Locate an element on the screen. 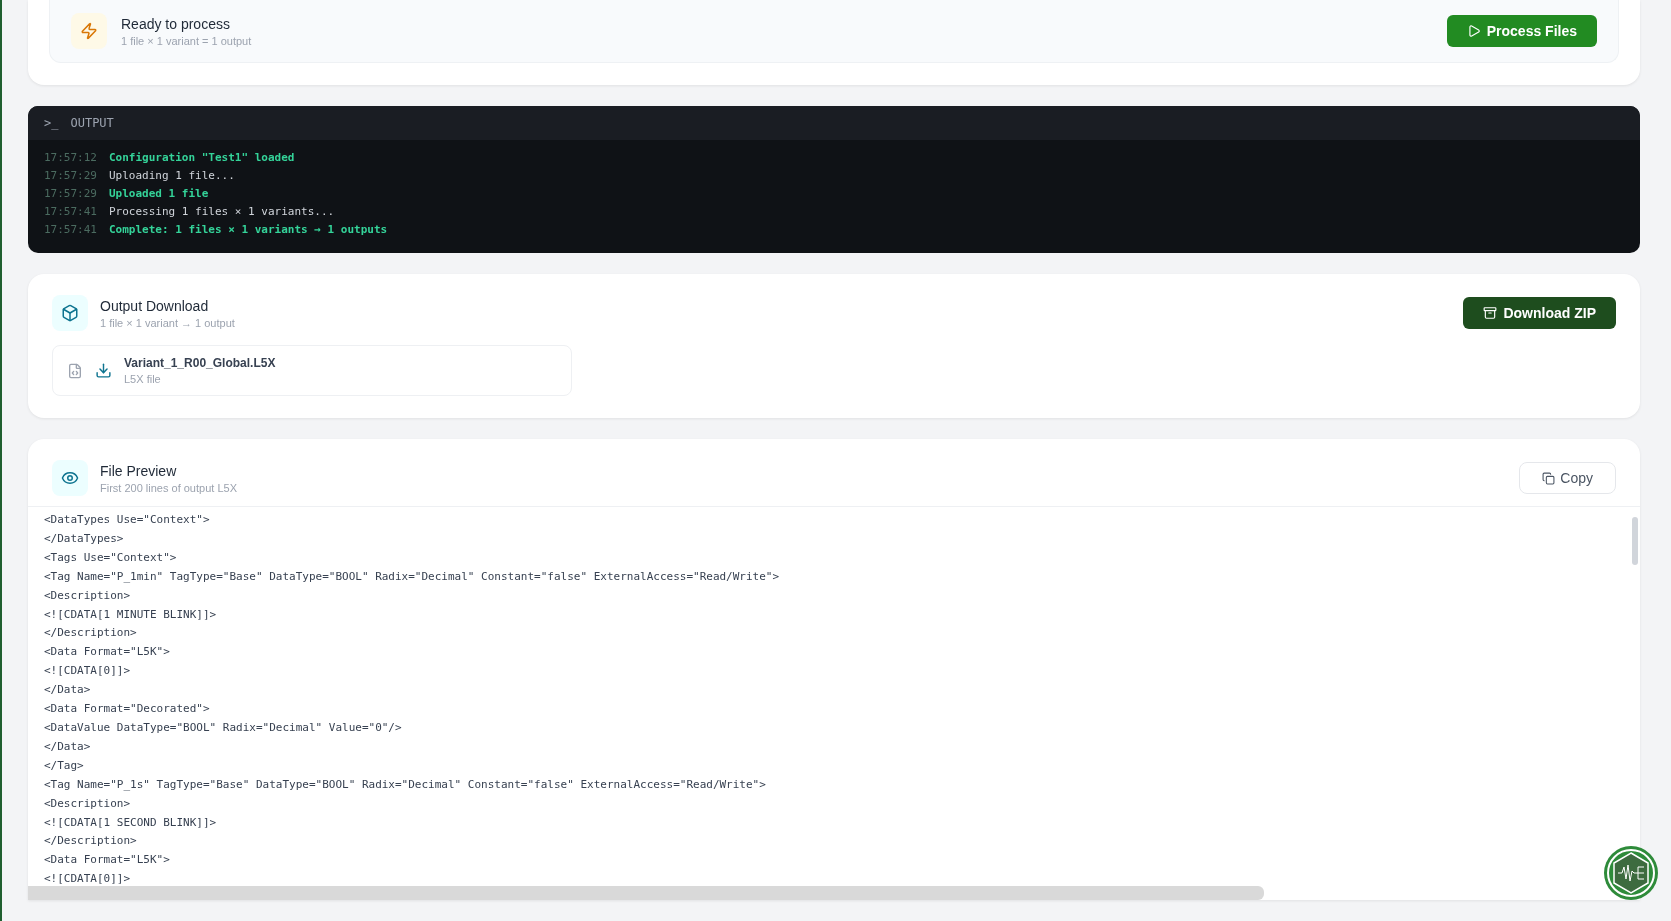 This screenshot has width=1671, height=921. preview-summary: First 200 lines of output L5X is located at coordinates (169, 487).